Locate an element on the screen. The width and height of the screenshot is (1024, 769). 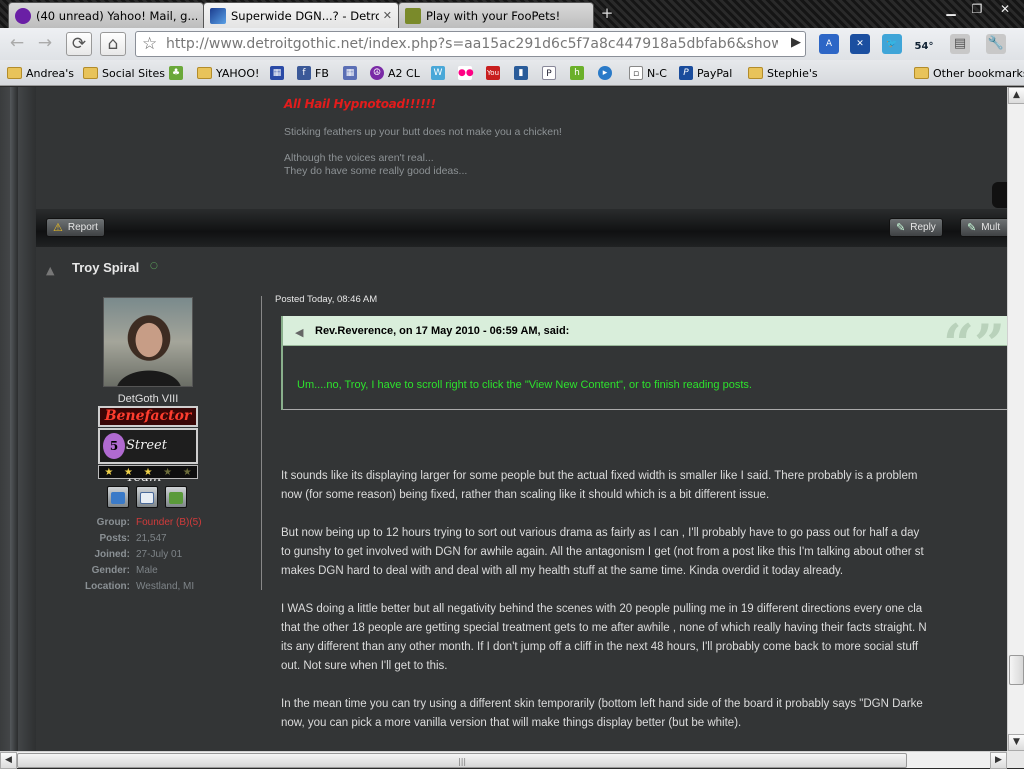
content-icon is located at coordinates (176, 498).